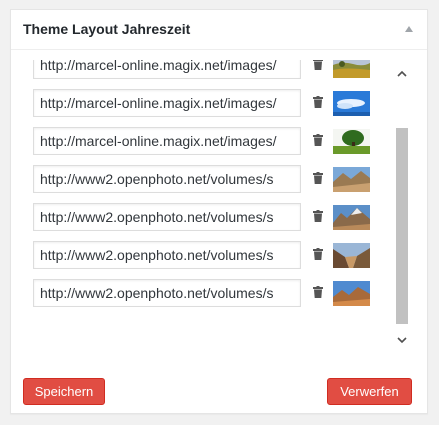 Image resolution: width=439 pixels, height=425 pixels. What do you see at coordinates (107, 29) in the screenshot?
I see `panel-title: Theme Layout Jahreszeit` at bounding box center [107, 29].